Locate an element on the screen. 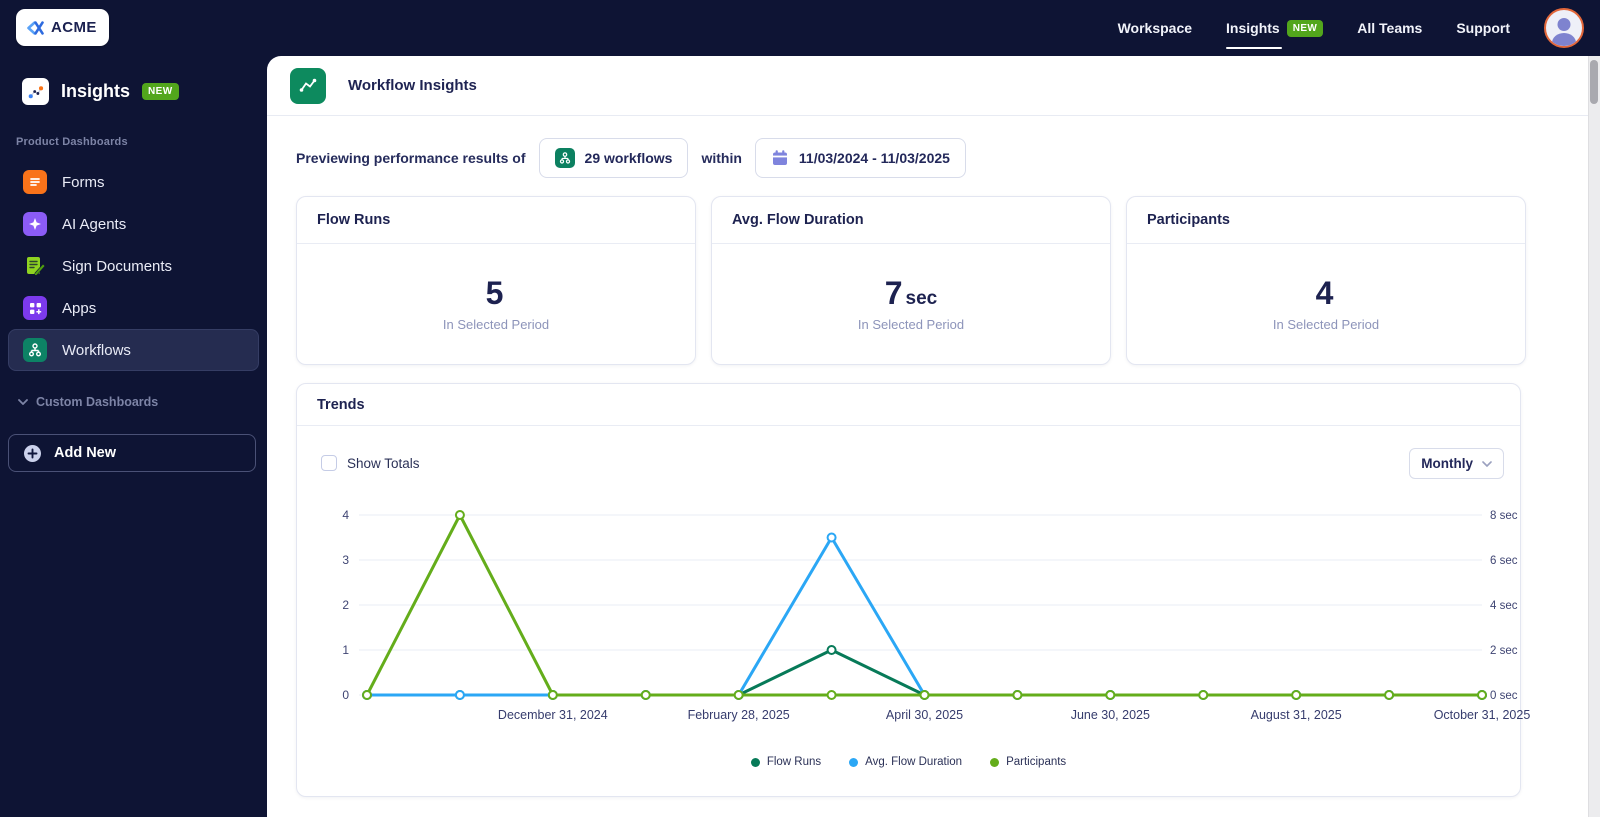 The image size is (1600, 817). nav-workspace: Workspace is located at coordinates (1155, 28).